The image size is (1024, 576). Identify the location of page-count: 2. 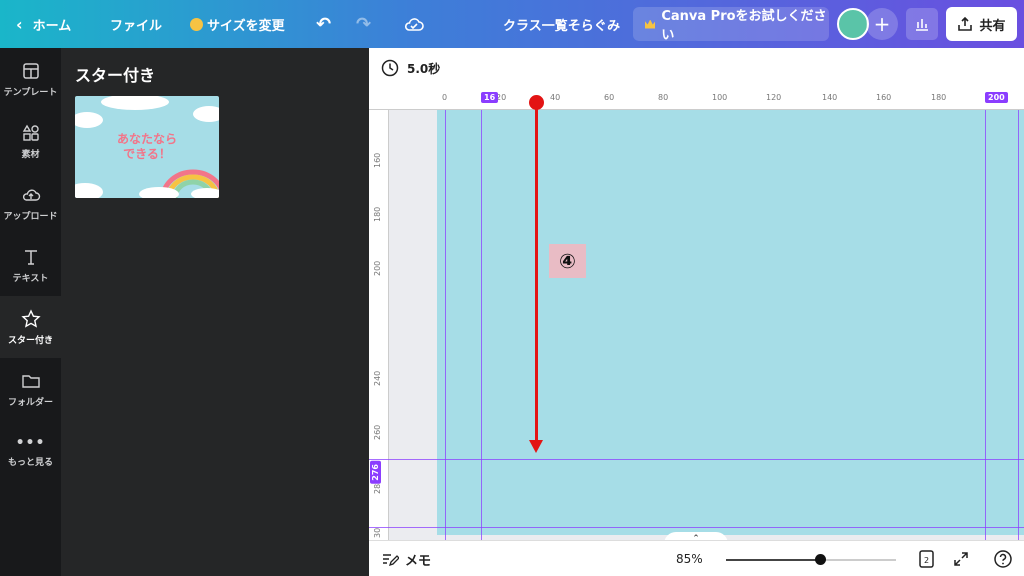
(926, 560).